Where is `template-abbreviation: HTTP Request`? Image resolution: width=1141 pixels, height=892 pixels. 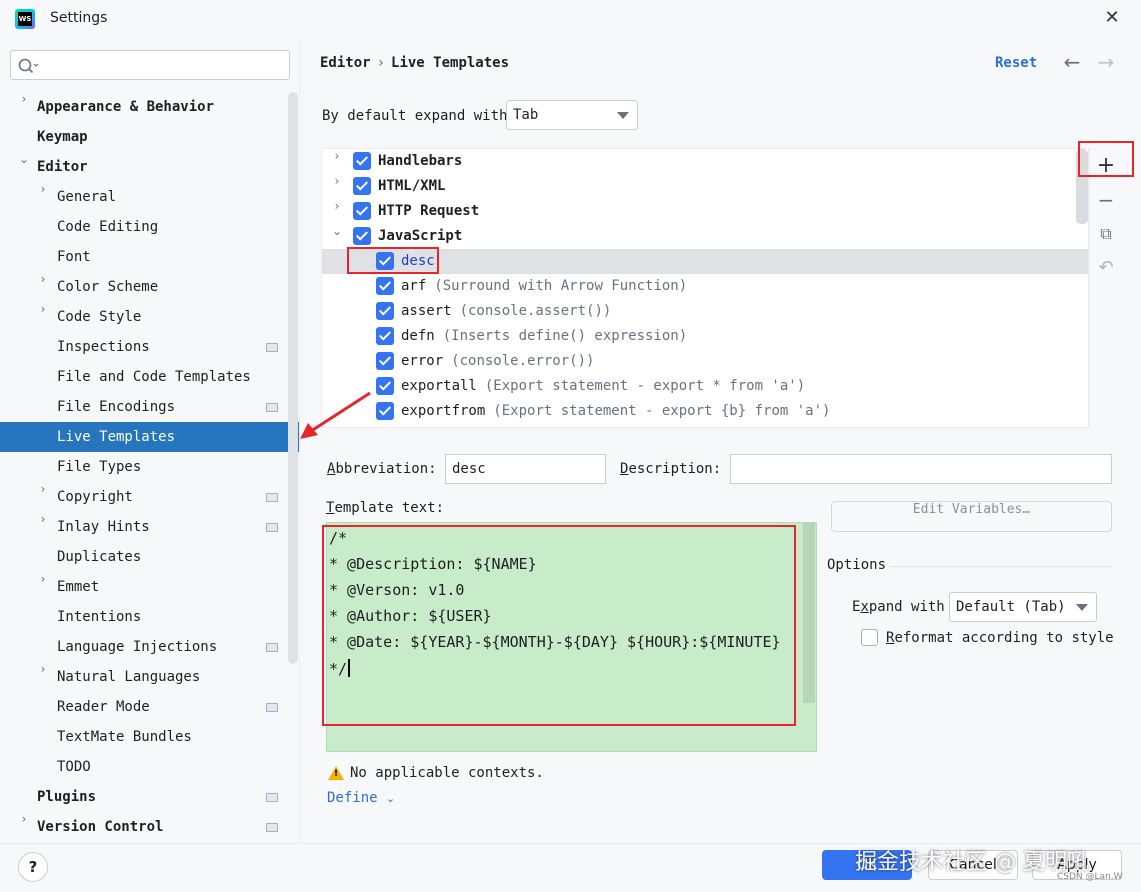
template-abbreviation: HTTP Request is located at coordinates (429, 211).